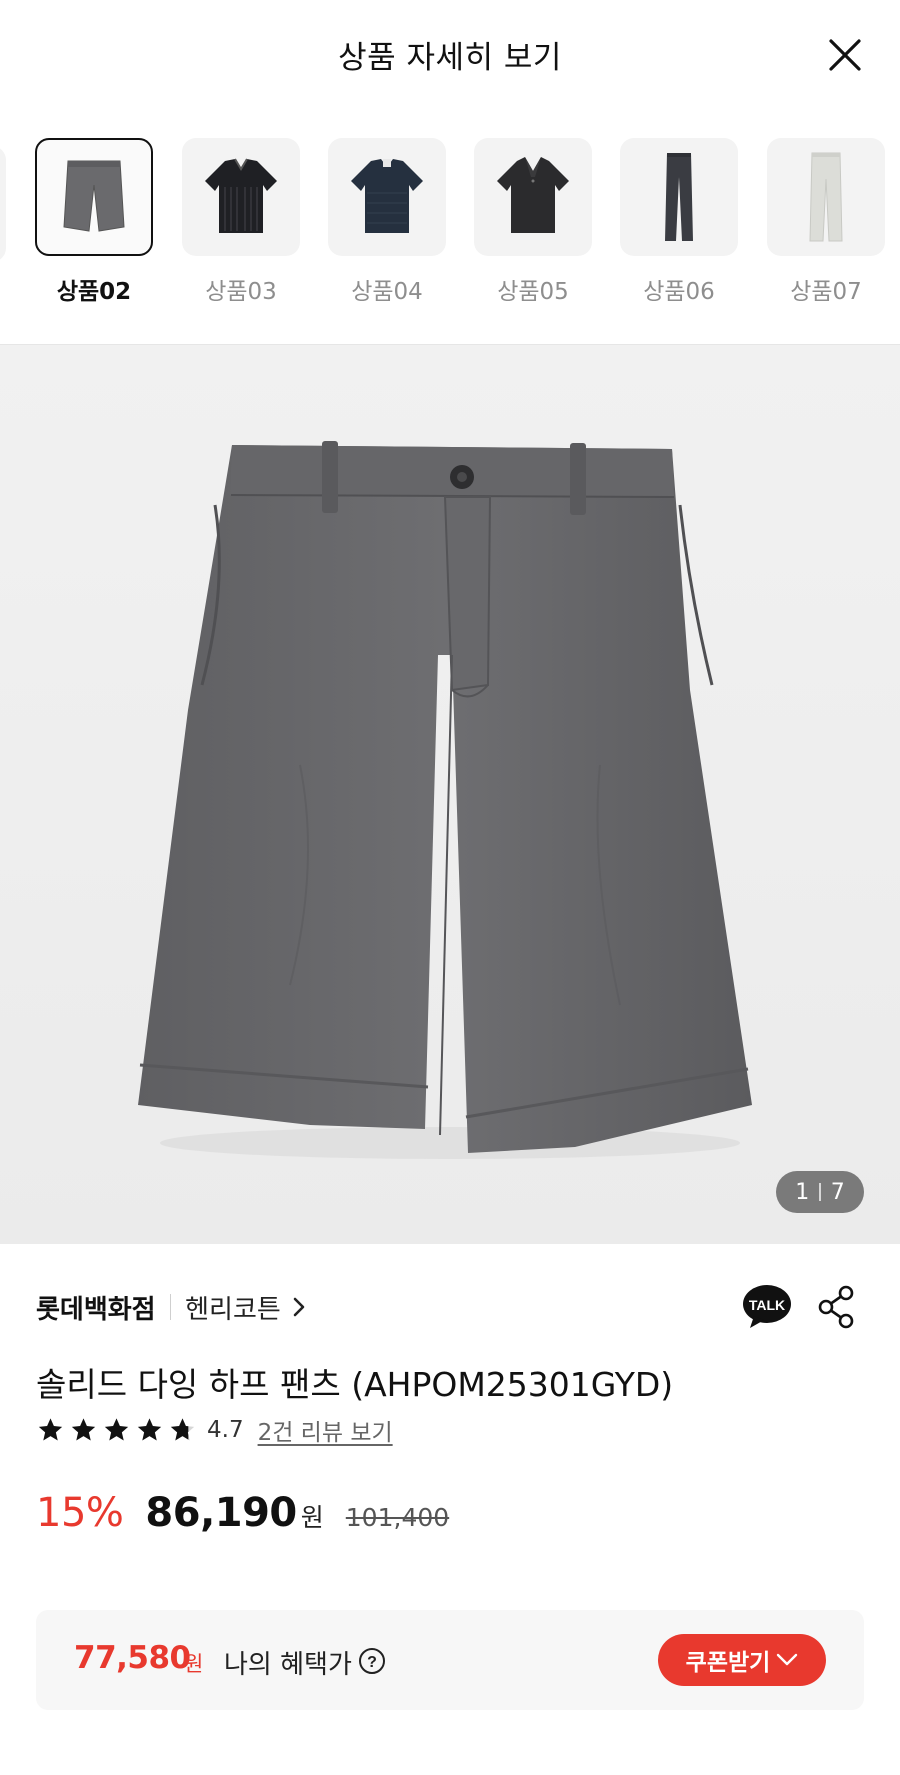 The height and width of the screenshot is (1775, 900). I want to click on thumbnail-label: 상품02, so click(94, 292).